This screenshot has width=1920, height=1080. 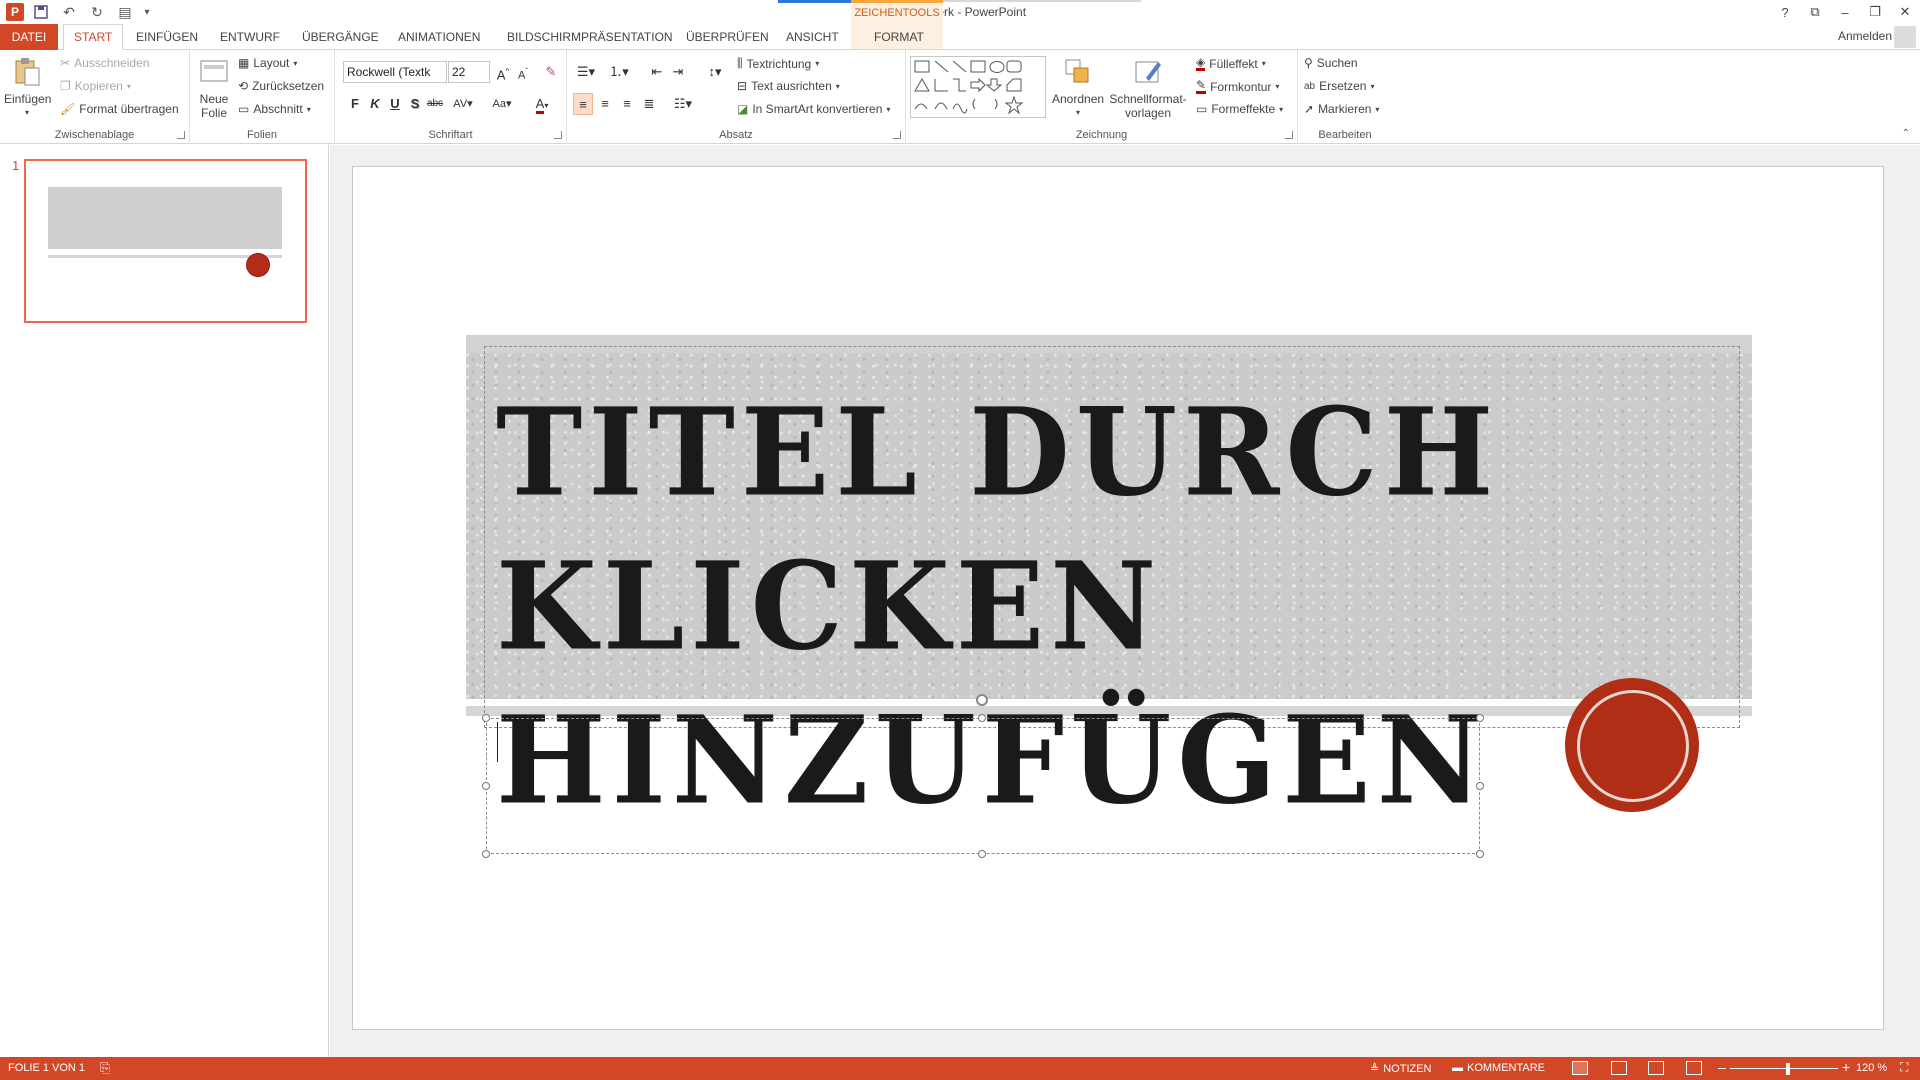 What do you see at coordinates (1722, 1067) in the screenshot?
I see `zoom-out-icon: –` at bounding box center [1722, 1067].